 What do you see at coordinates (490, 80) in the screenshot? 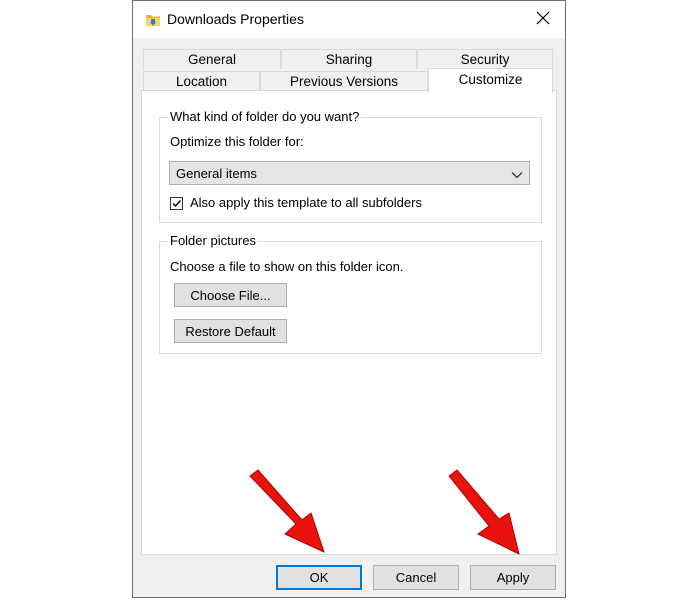
I see `tab-customize: Customize` at bounding box center [490, 80].